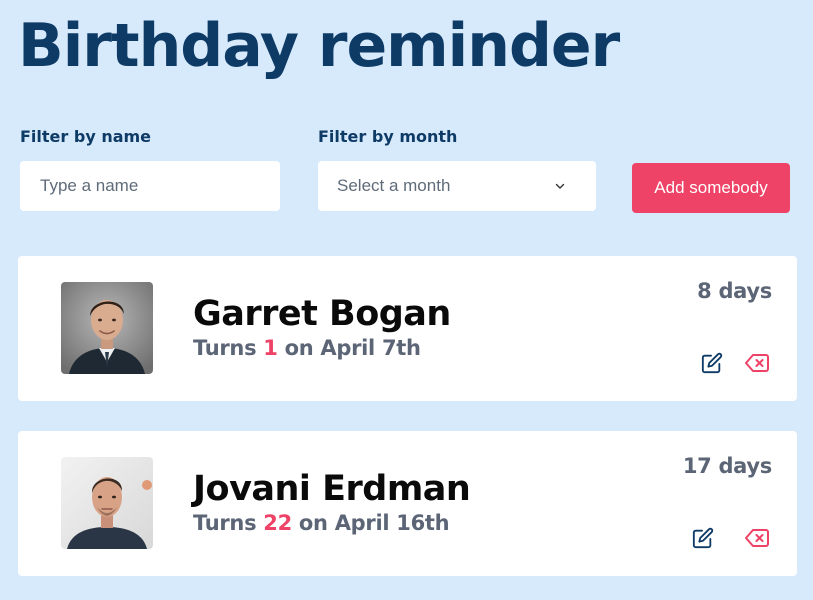 Image resolution: width=813 pixels, height=600 pixels. Describe the element at coordinates (370, 523) in the screenshot. I see `birthday-date: on April 16th` at that location.